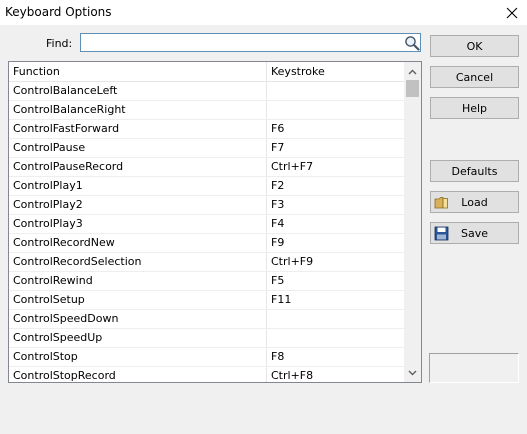 The height and width of the screenshot is (434, 527). Describe the element at coordinates (138, 319) in the screenshot. I see `function-cell: ControlSpeedDown` at that location.